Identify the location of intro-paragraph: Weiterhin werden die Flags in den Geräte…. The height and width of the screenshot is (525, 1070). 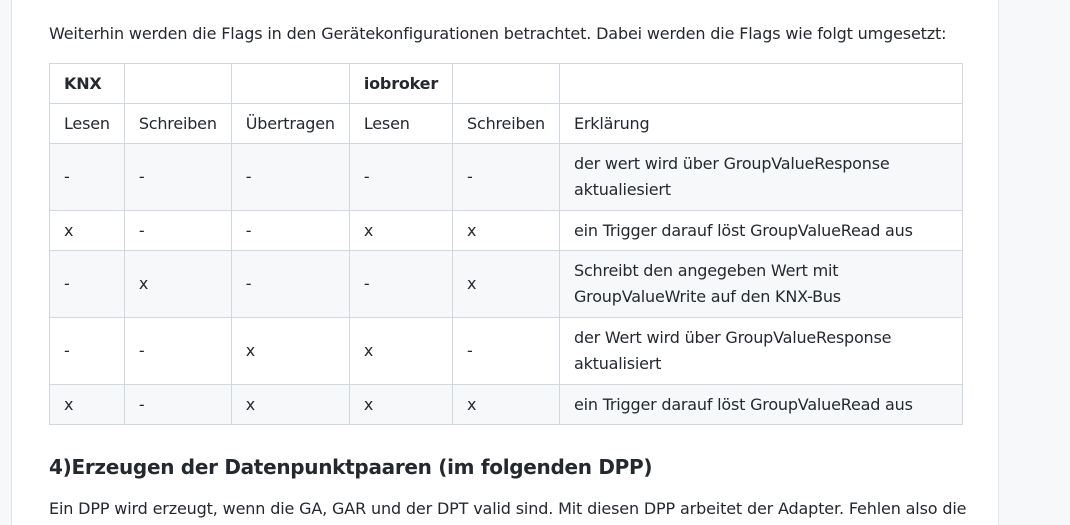
(498, 33).